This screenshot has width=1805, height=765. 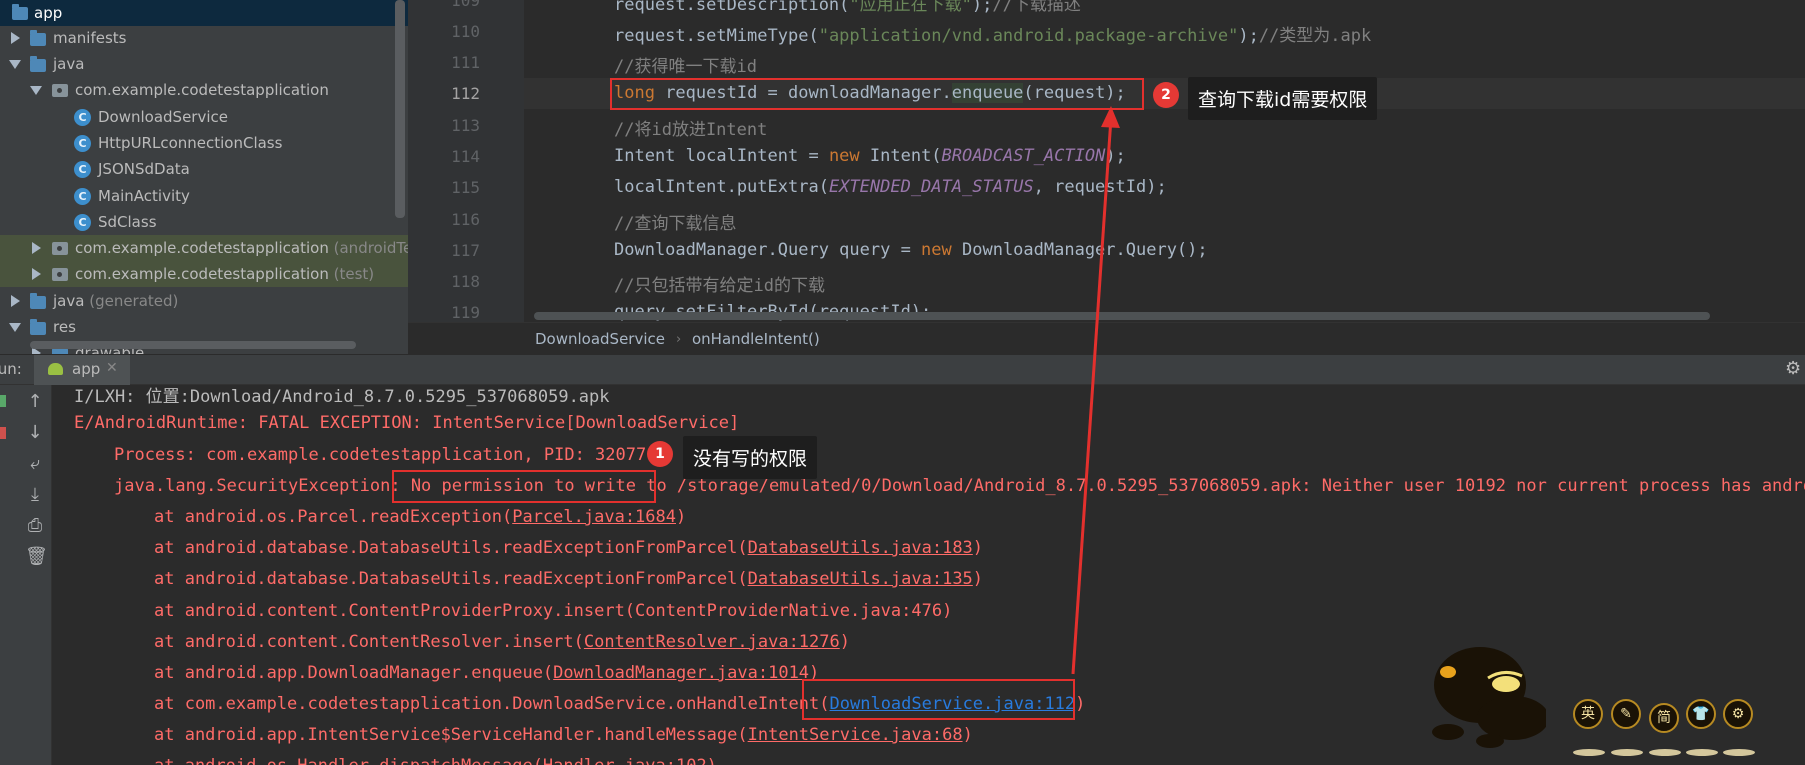 I want to click on simplified-chinese-icon: 简, so click(x=1664, y=718).